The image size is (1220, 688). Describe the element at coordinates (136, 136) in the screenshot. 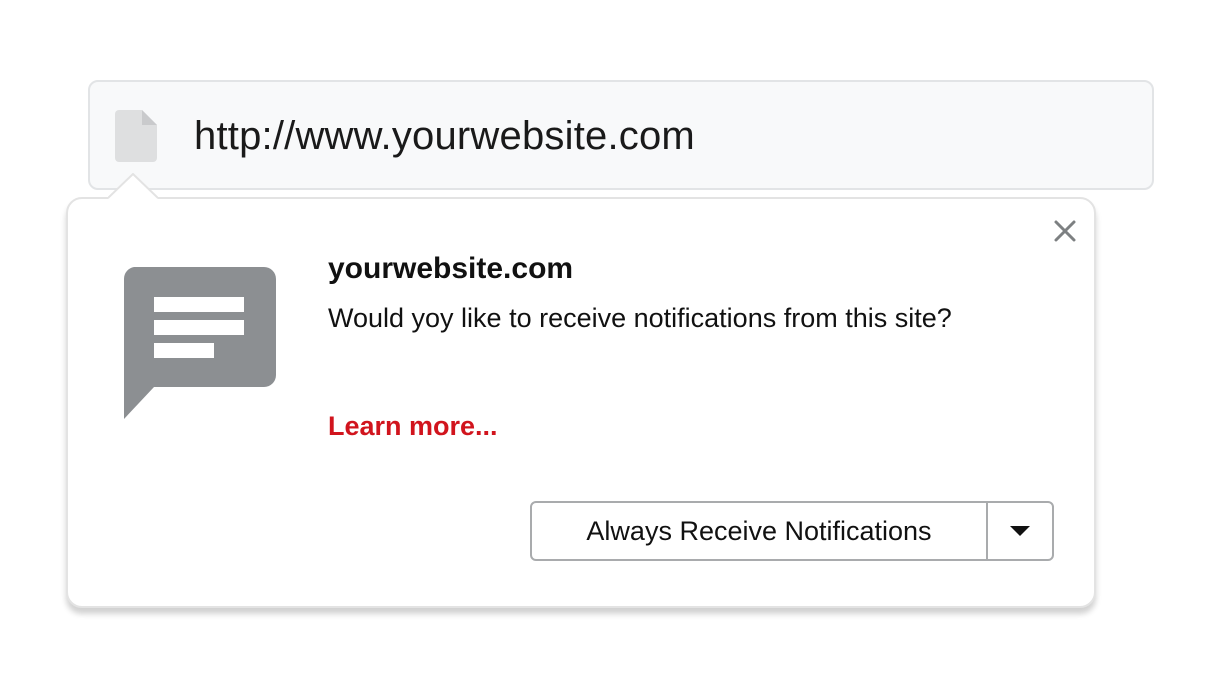

I see `document-icon` at that location.